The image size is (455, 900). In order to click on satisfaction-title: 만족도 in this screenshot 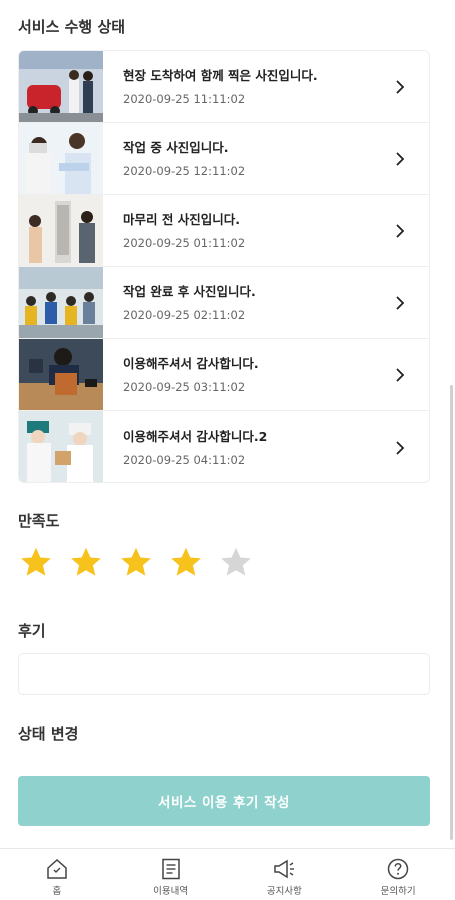, I will do `click(39, 521)`.